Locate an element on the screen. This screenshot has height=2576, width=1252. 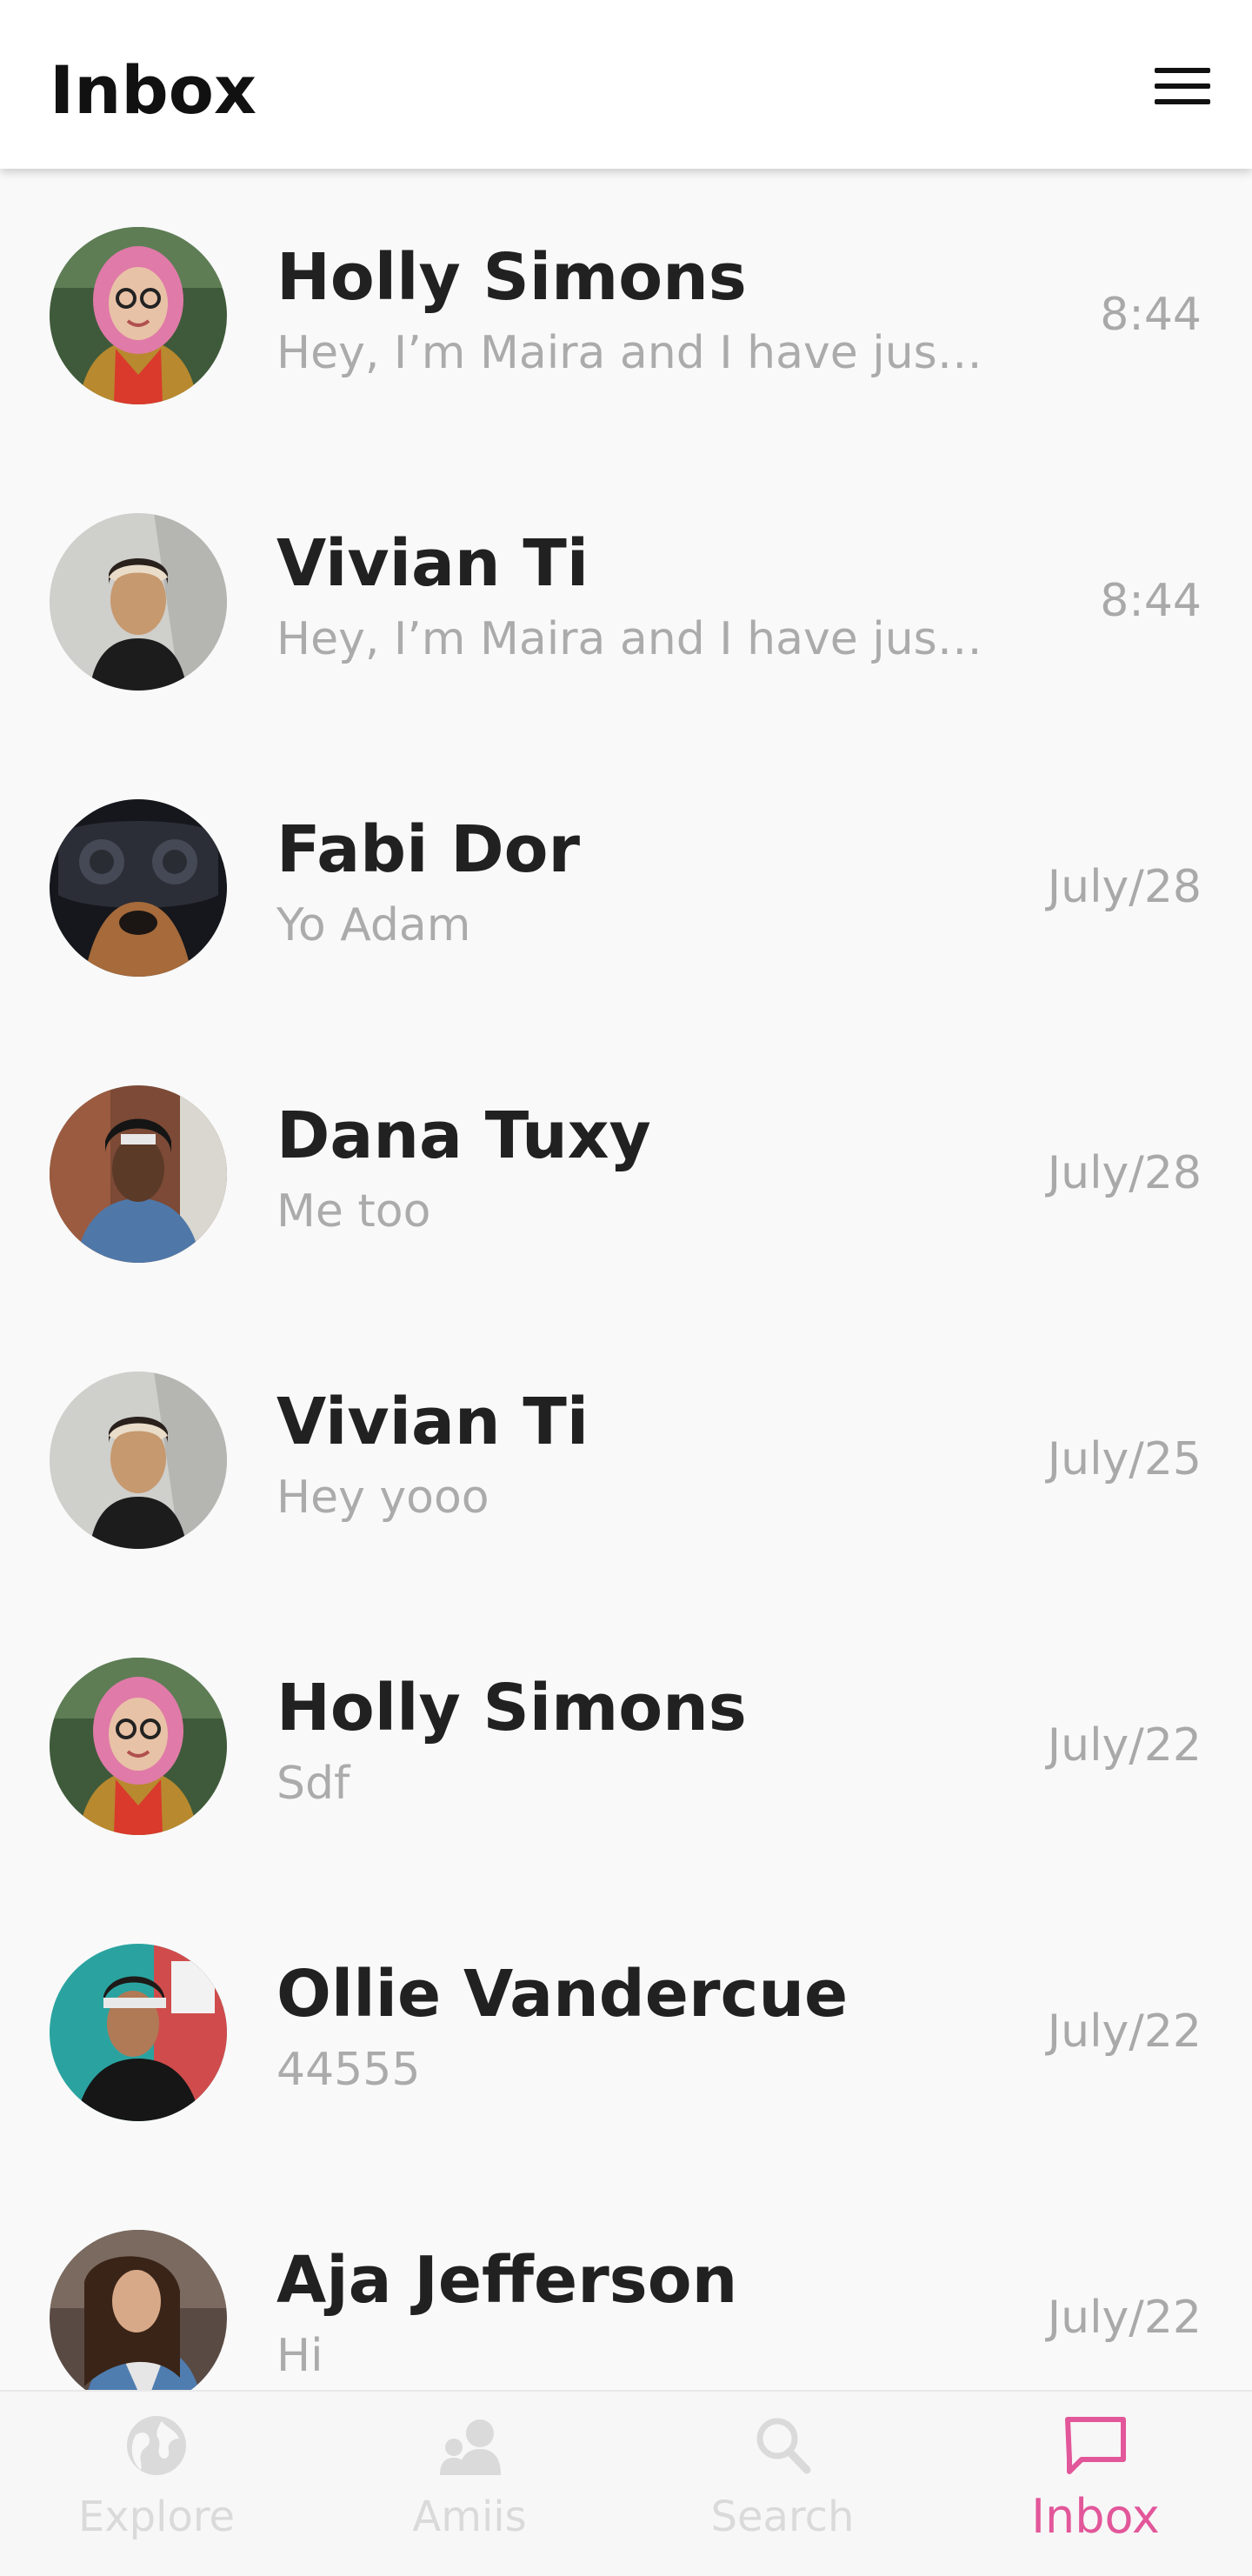
search-icon is located at coordinates (782, 2445).